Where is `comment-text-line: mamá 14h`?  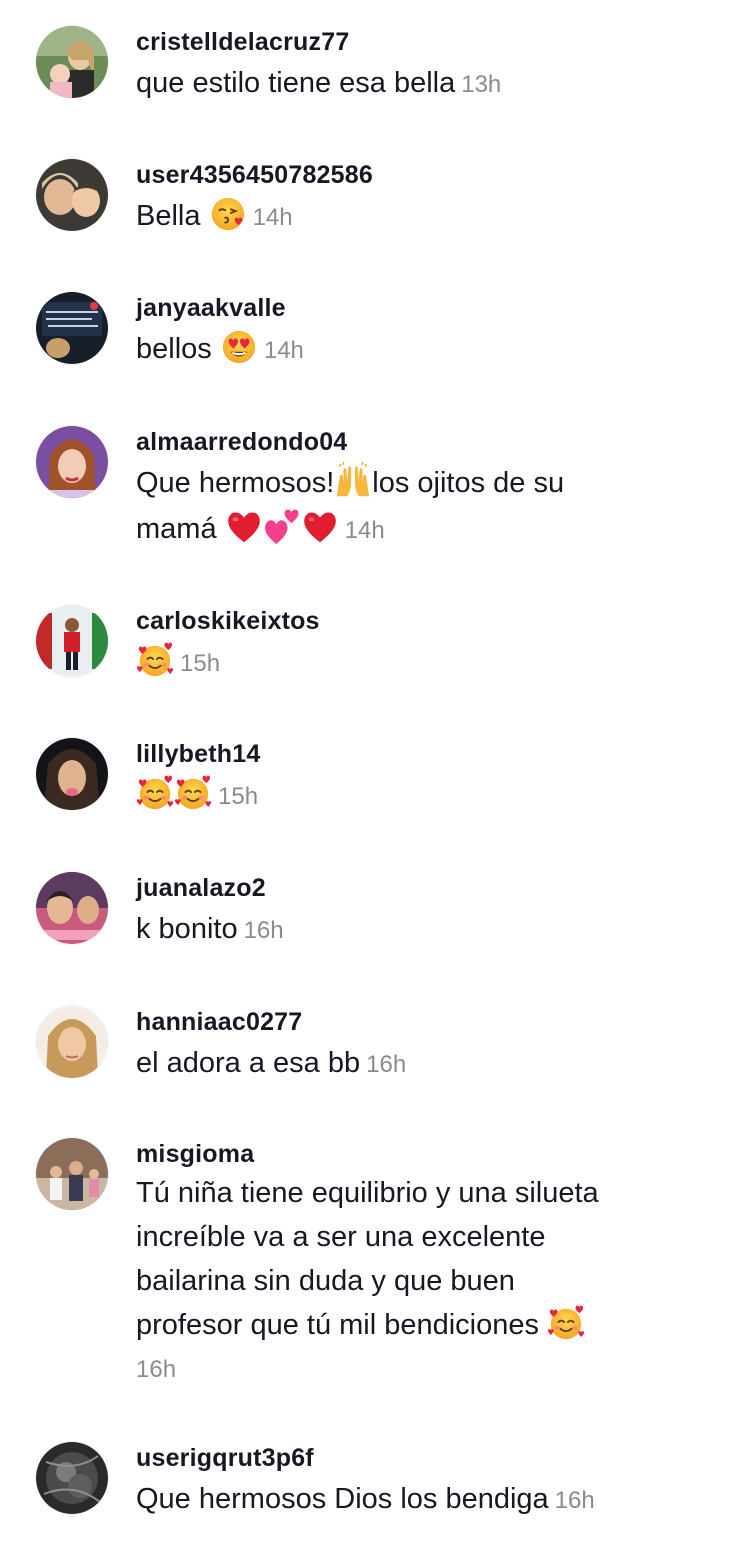
comment-text-line: mamá 14h is located at coordinates (416, 530).